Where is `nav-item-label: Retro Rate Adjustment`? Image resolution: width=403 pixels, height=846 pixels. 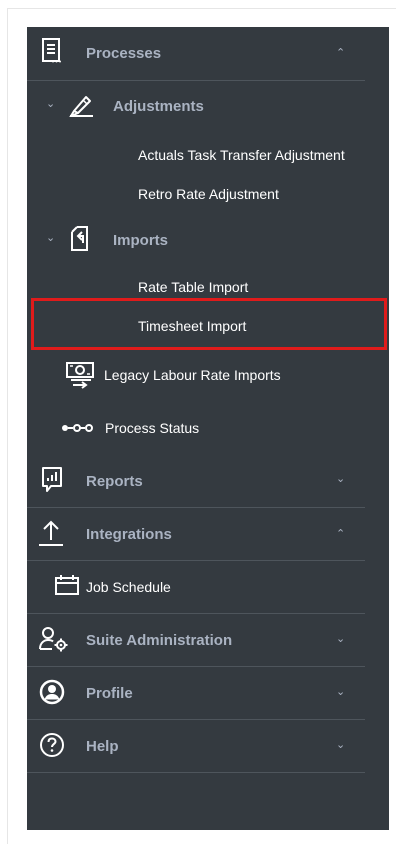 nav-item-label: Retro Rate Adjustment is located at coordinates (208, 194).